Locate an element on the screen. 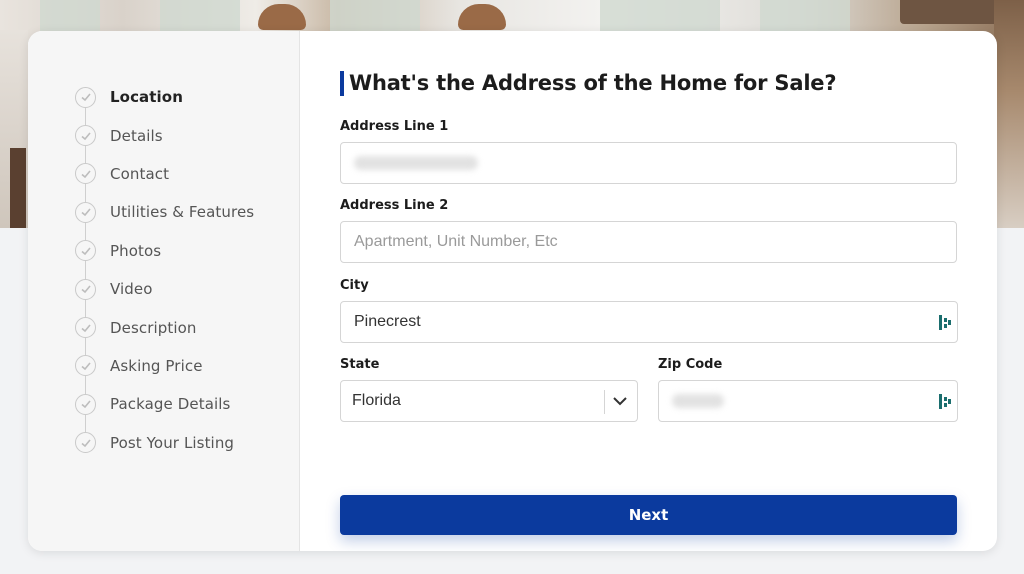 Image resolution: width=1024 pixels, height=574 pixels. address-line-1-field is located at coordinates (648, 163).